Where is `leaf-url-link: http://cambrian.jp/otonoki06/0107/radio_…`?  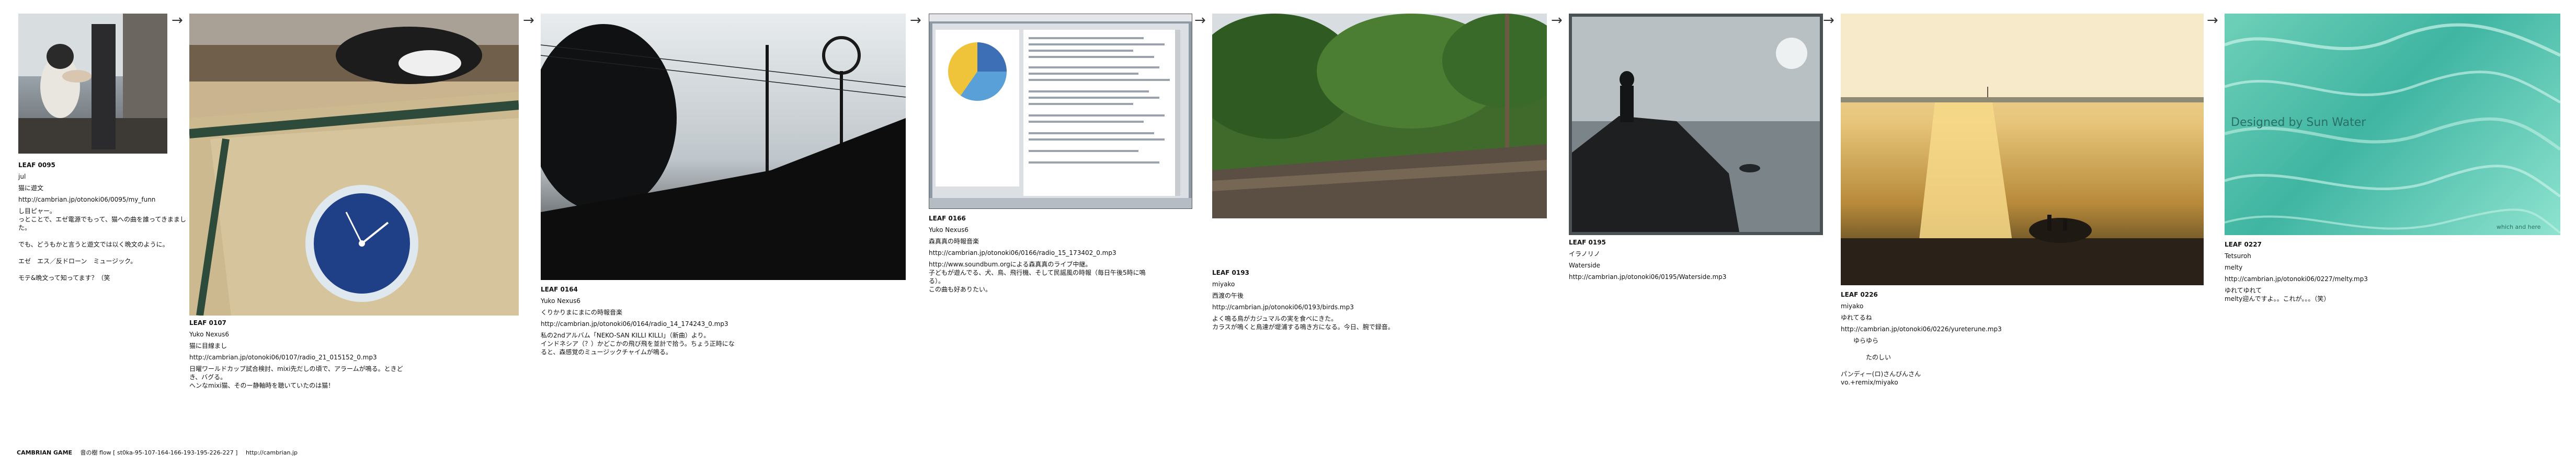 leaf-url-link: http://cambrian.jp/otonoki06/0107/radio_… is located at coordinates (299, 357).